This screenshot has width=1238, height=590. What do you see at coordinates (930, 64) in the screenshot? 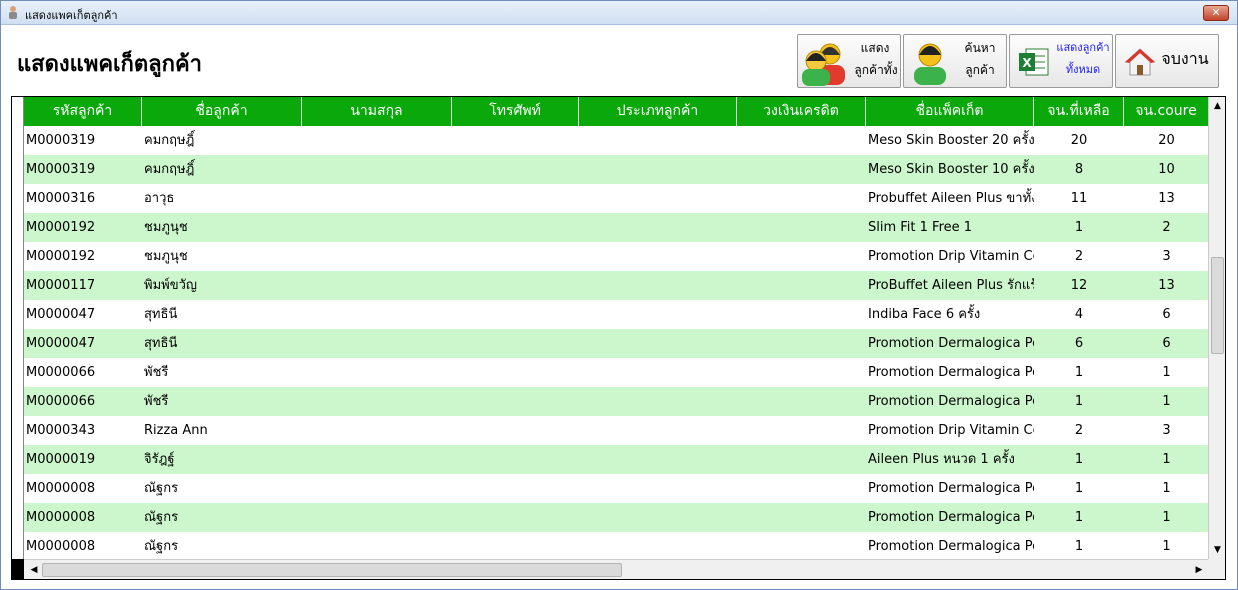
I see `customer-icon` at bounding box center [930, 64].